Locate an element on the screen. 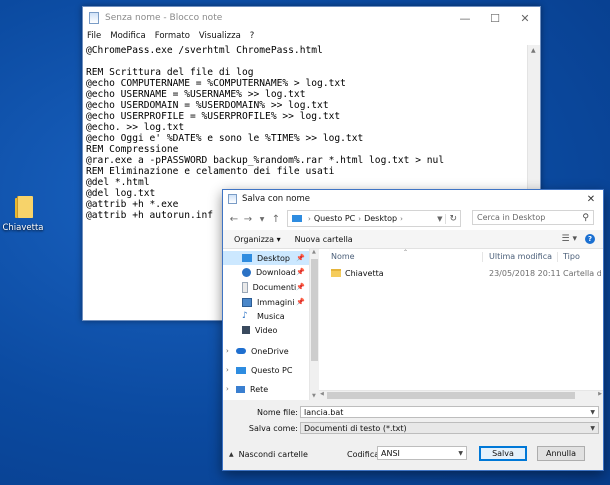  scroll-right-icon: ▶ is located at coordinates (600, 394).